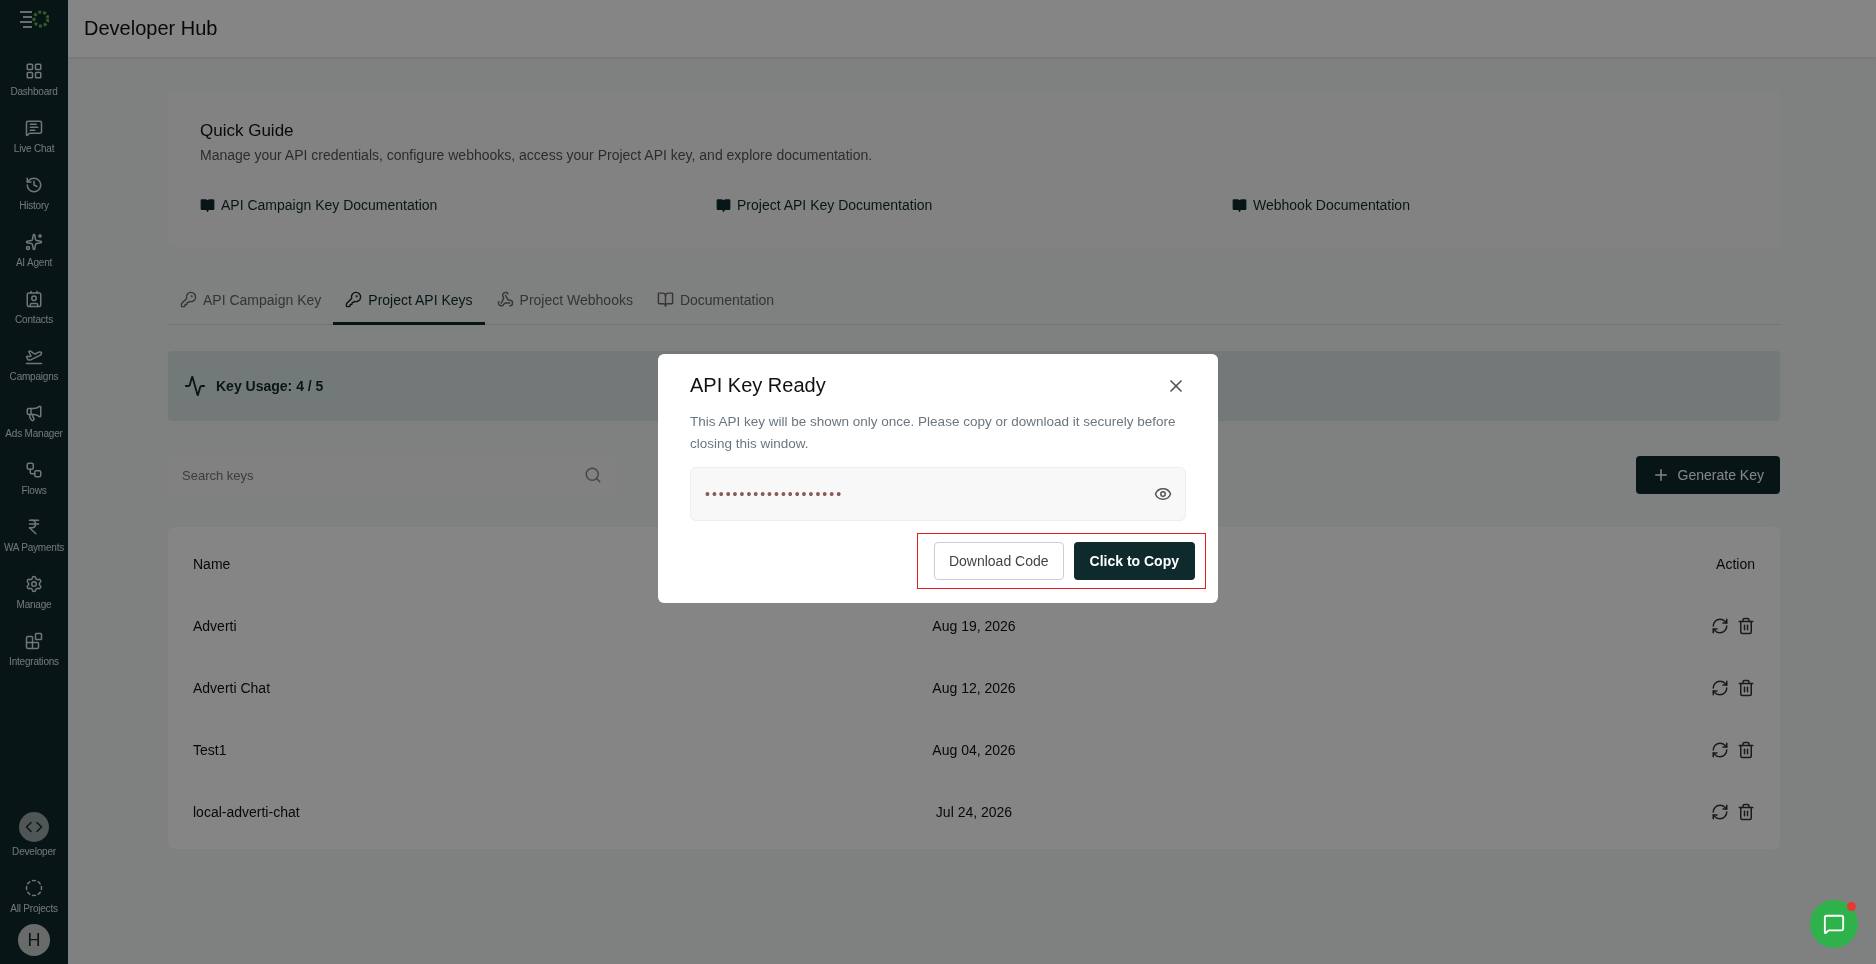 Image resolution: width=1876 pixels, height=964 pixels. Describe the element at coordinates (34, 834) in the screenshot. I see `sidebar-item: Developer` at that location.